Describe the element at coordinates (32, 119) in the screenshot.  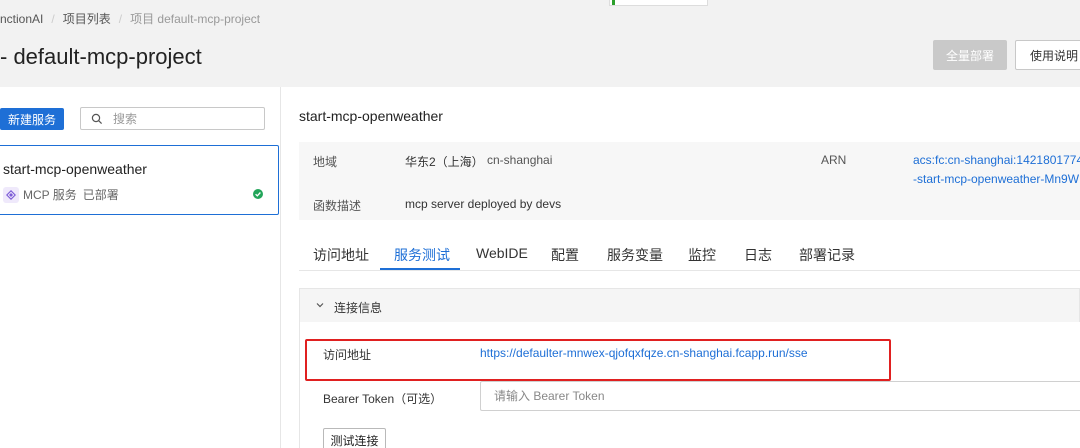
I see `new-service-button: 新建服务` at that location.